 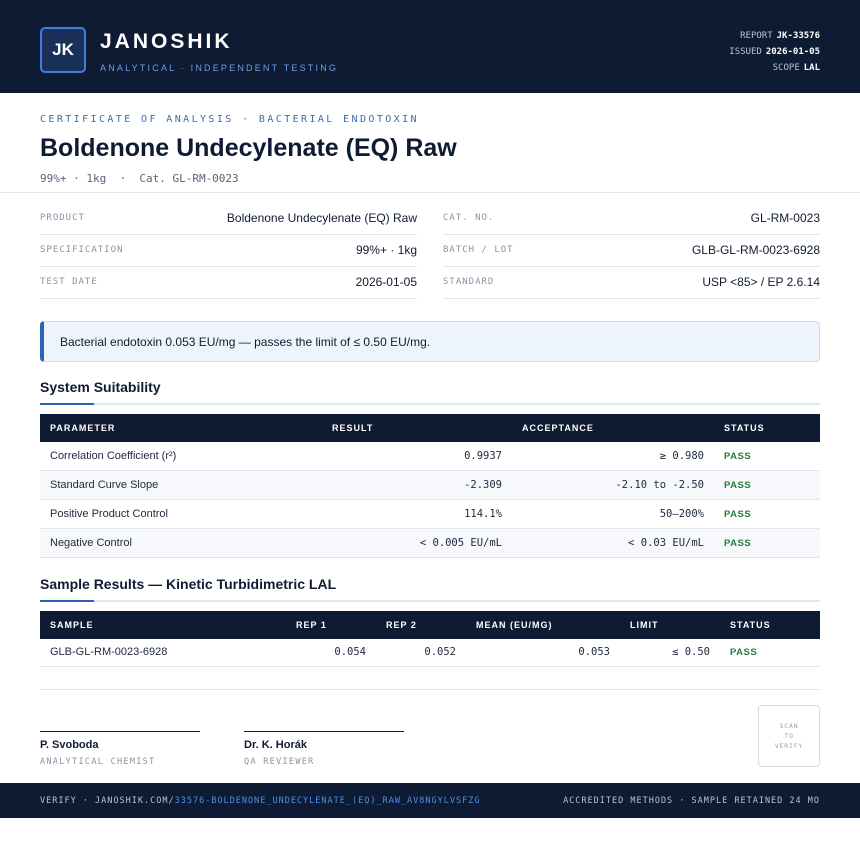 What do you see at coordinates (755, 250) in the screenshot?
I see `info-value: GLB-GL-RM-0023-6928` at bounding box center [755, 250].